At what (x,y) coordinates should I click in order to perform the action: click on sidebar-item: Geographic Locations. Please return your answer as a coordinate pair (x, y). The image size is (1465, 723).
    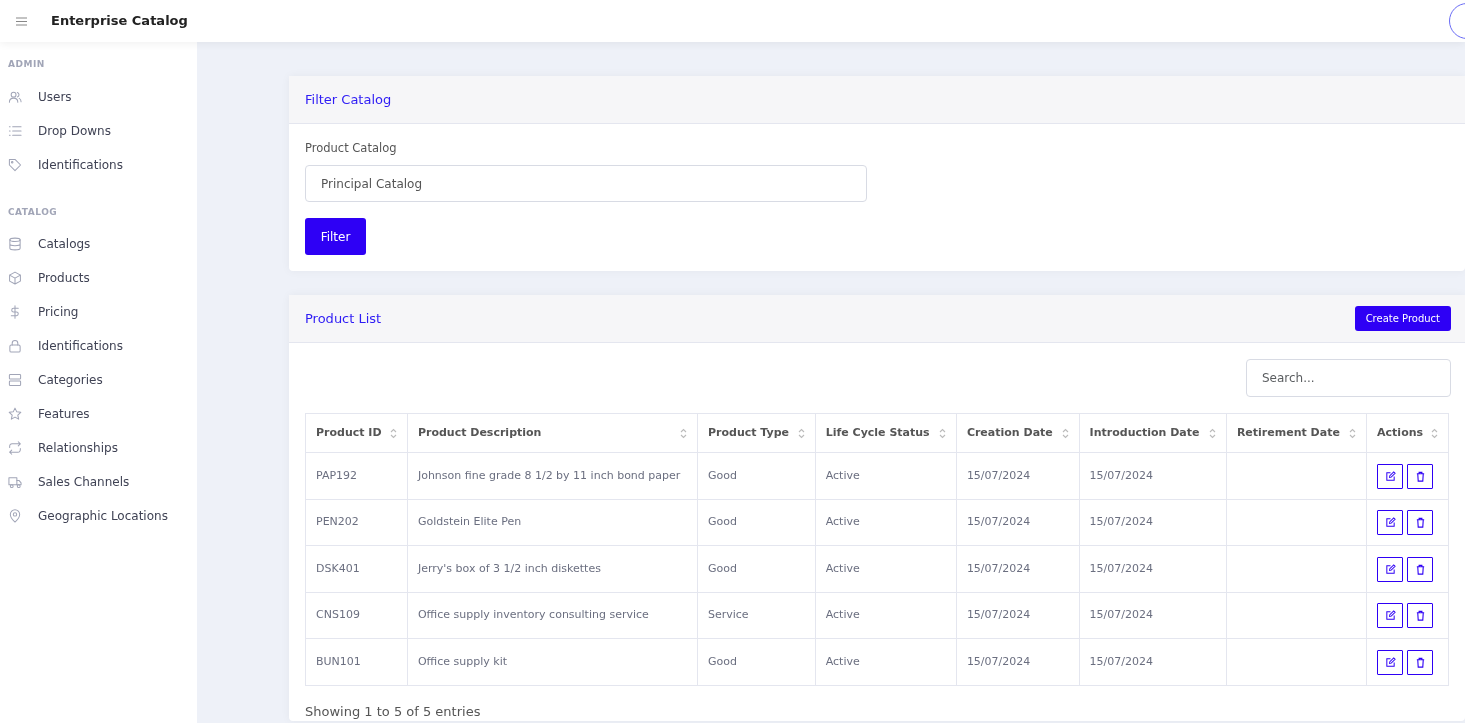
    Looking at the image, I should click on (98, 516).